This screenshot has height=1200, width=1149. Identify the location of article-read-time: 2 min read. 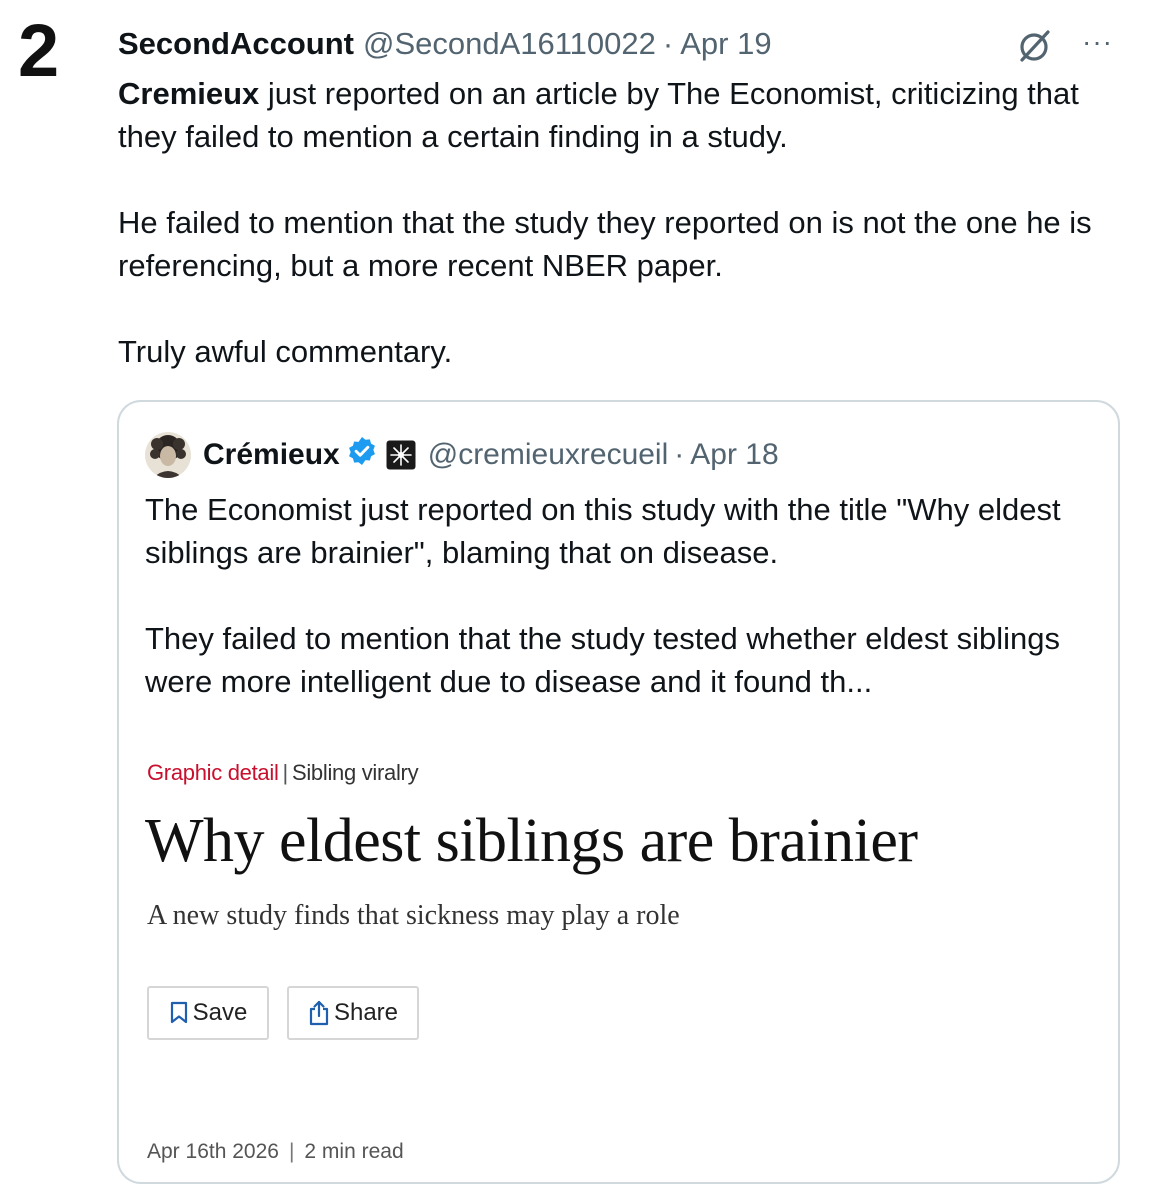
(354, 1151).